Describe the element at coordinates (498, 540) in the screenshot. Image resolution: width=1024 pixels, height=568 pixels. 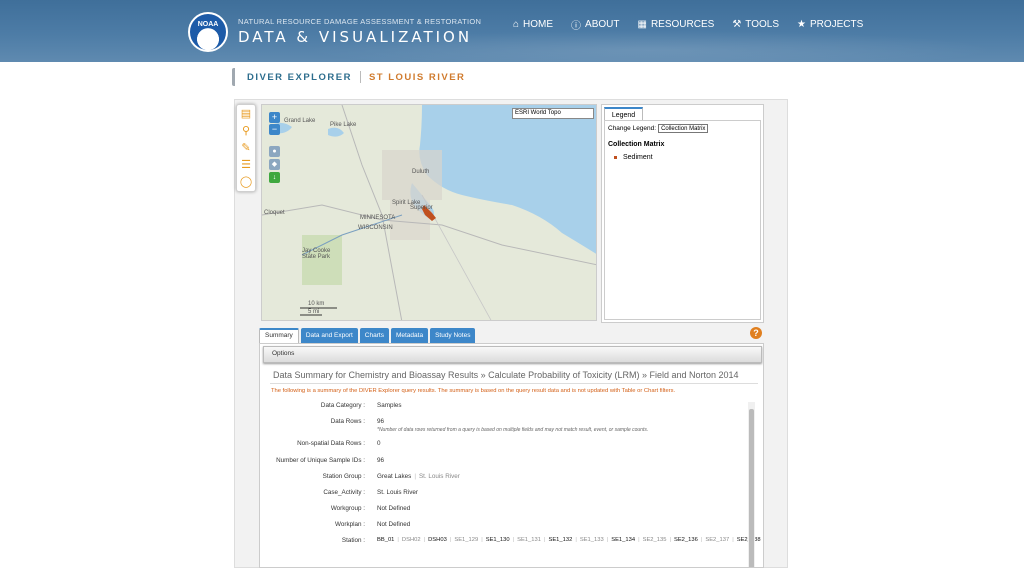
I see `station-link: SE1_130` at that location.